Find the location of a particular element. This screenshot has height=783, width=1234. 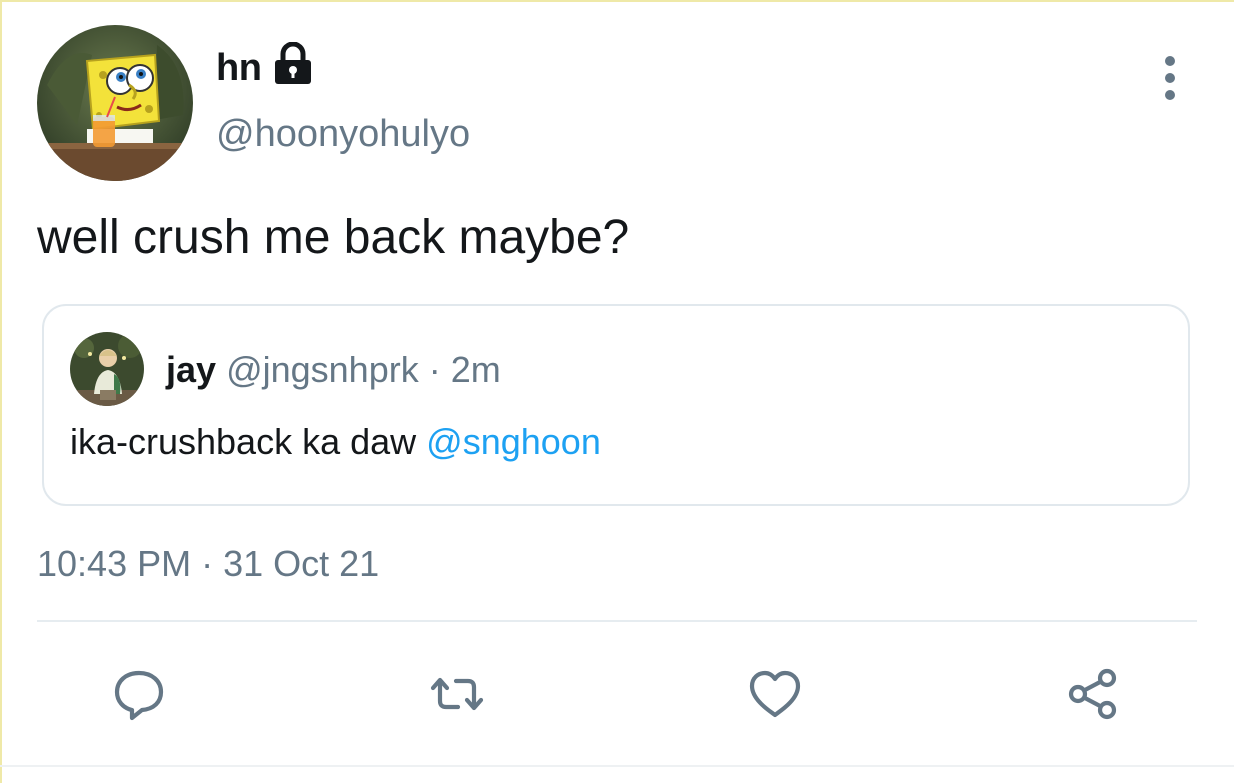

share-icon is located at coordinates (1092, 694).